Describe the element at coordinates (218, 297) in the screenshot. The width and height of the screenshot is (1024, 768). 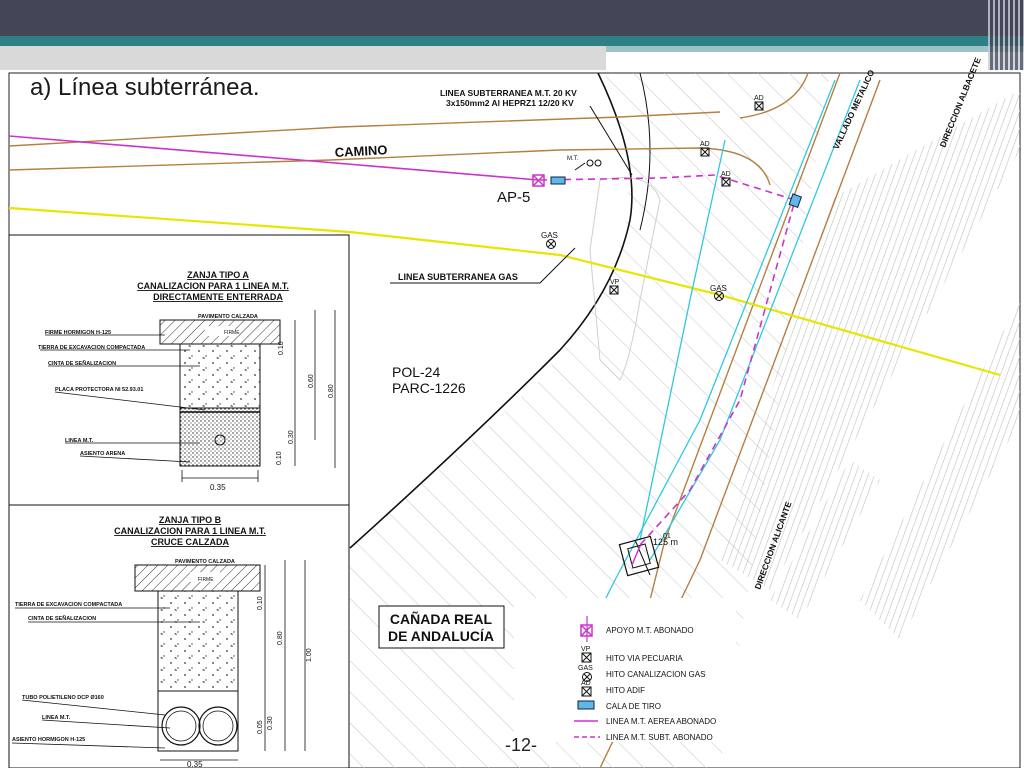
I see `zanja-a-title-3: DIRECTAMENTE ENTERRADA` at that location.